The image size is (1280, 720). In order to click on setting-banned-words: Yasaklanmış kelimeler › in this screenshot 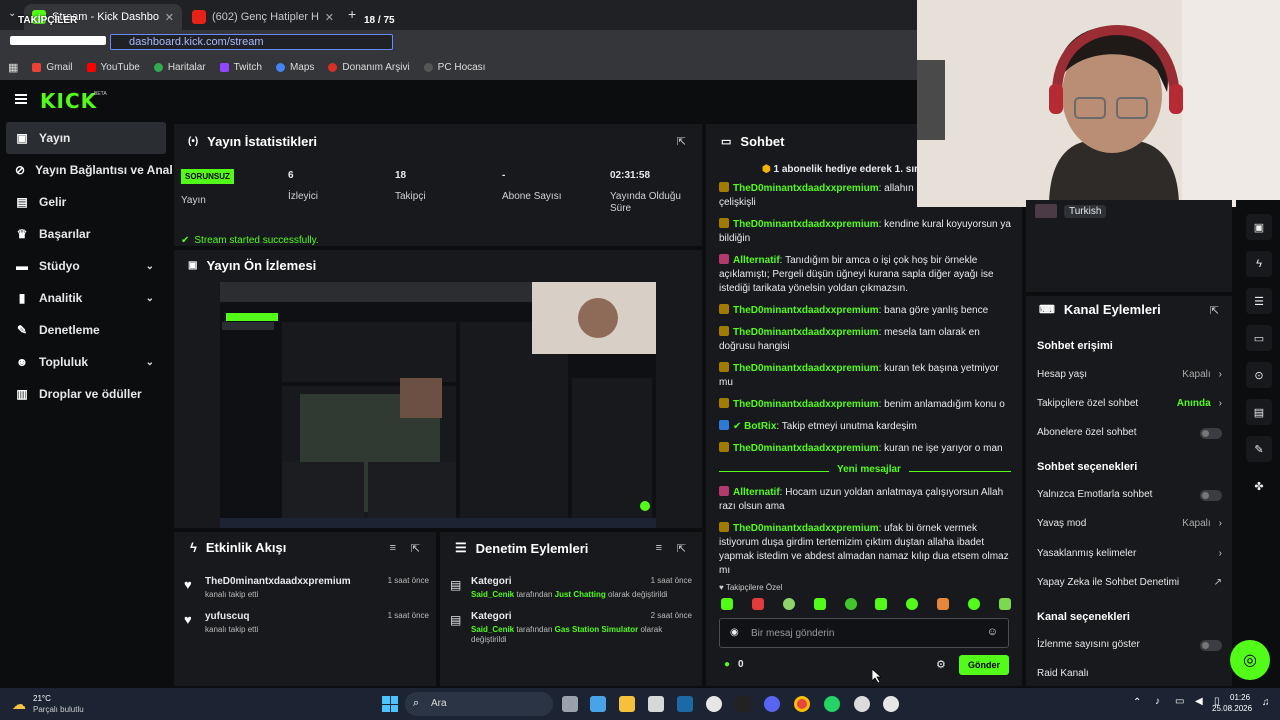, I will do `click(1129, 553)`.